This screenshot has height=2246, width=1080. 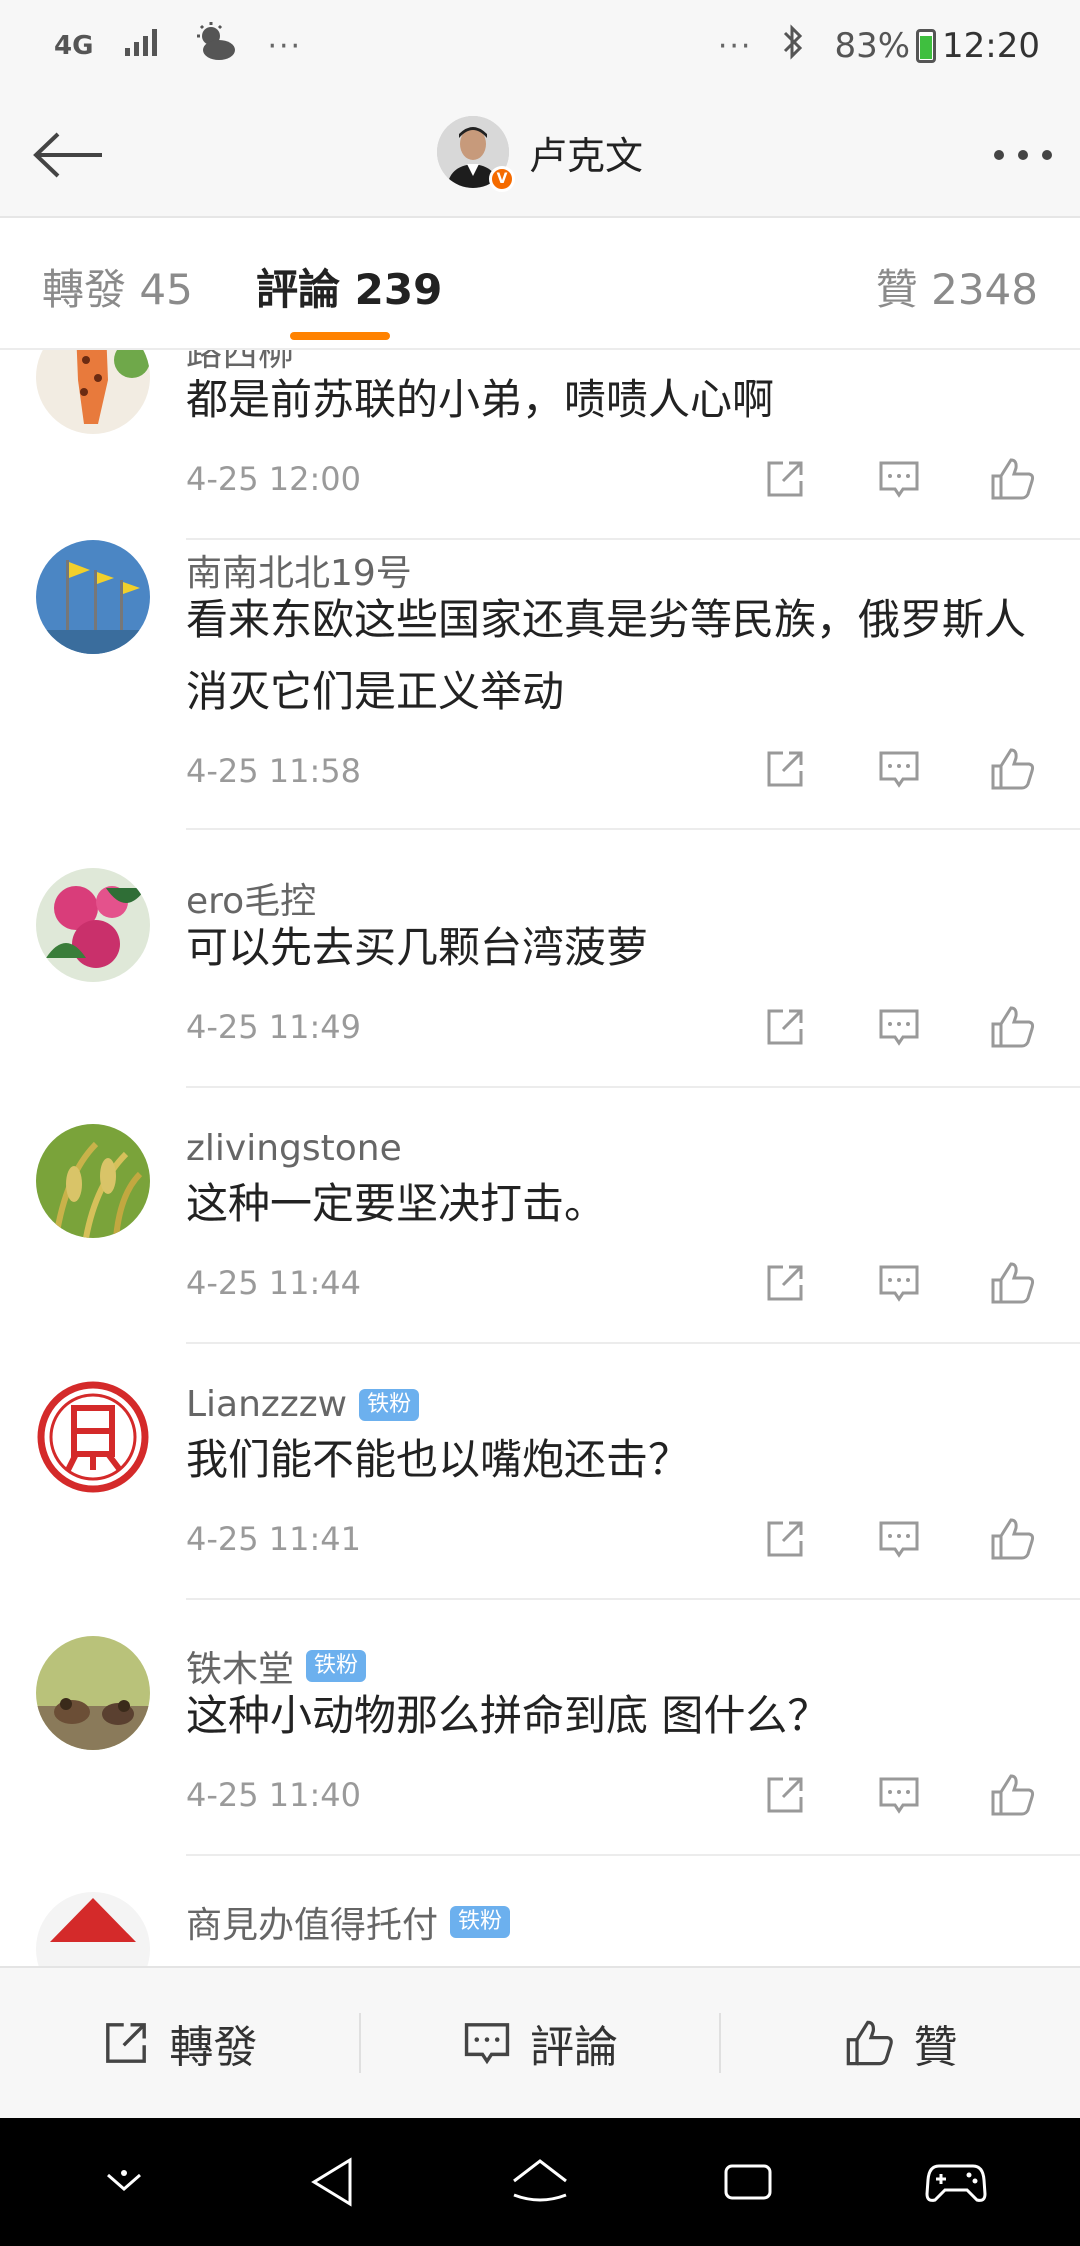 I want to click on signal-icon, so click(x=143, y=46).